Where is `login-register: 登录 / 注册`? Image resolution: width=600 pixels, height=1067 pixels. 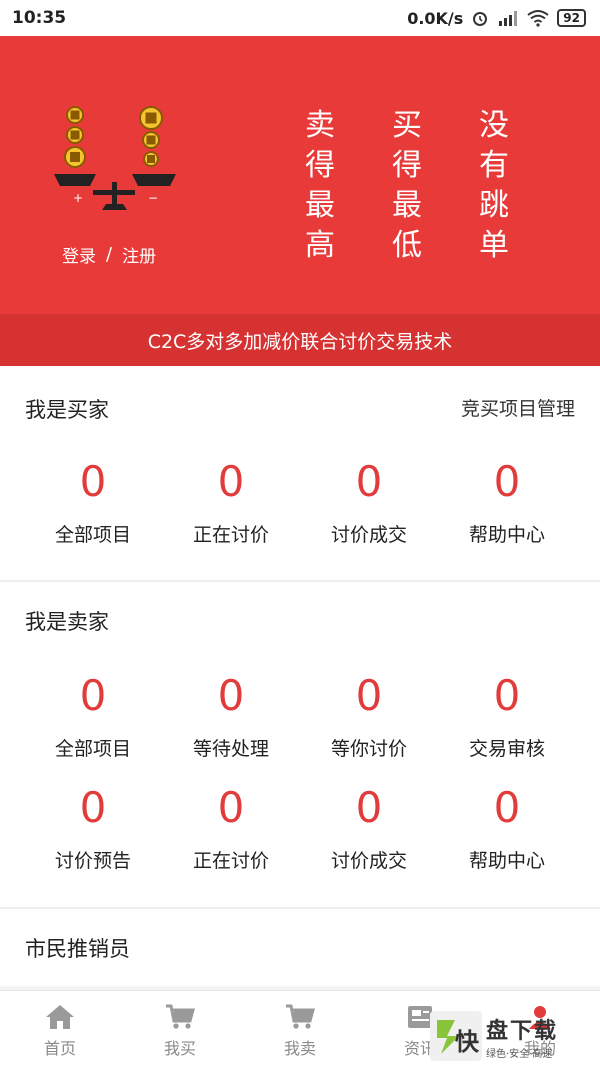 login-register: 登录 / 注册 is located at coordinates (109, 254).